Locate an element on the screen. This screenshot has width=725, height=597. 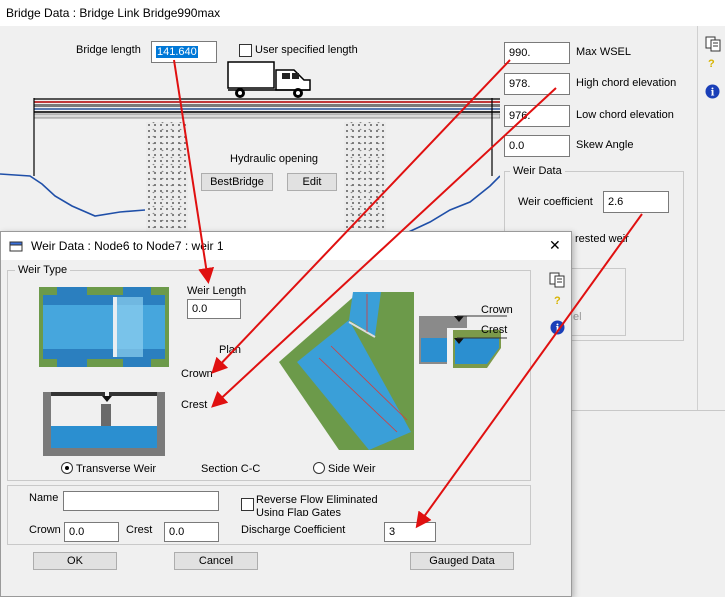
side-weir-label: Side Weir is located at coordinates (352, 469).